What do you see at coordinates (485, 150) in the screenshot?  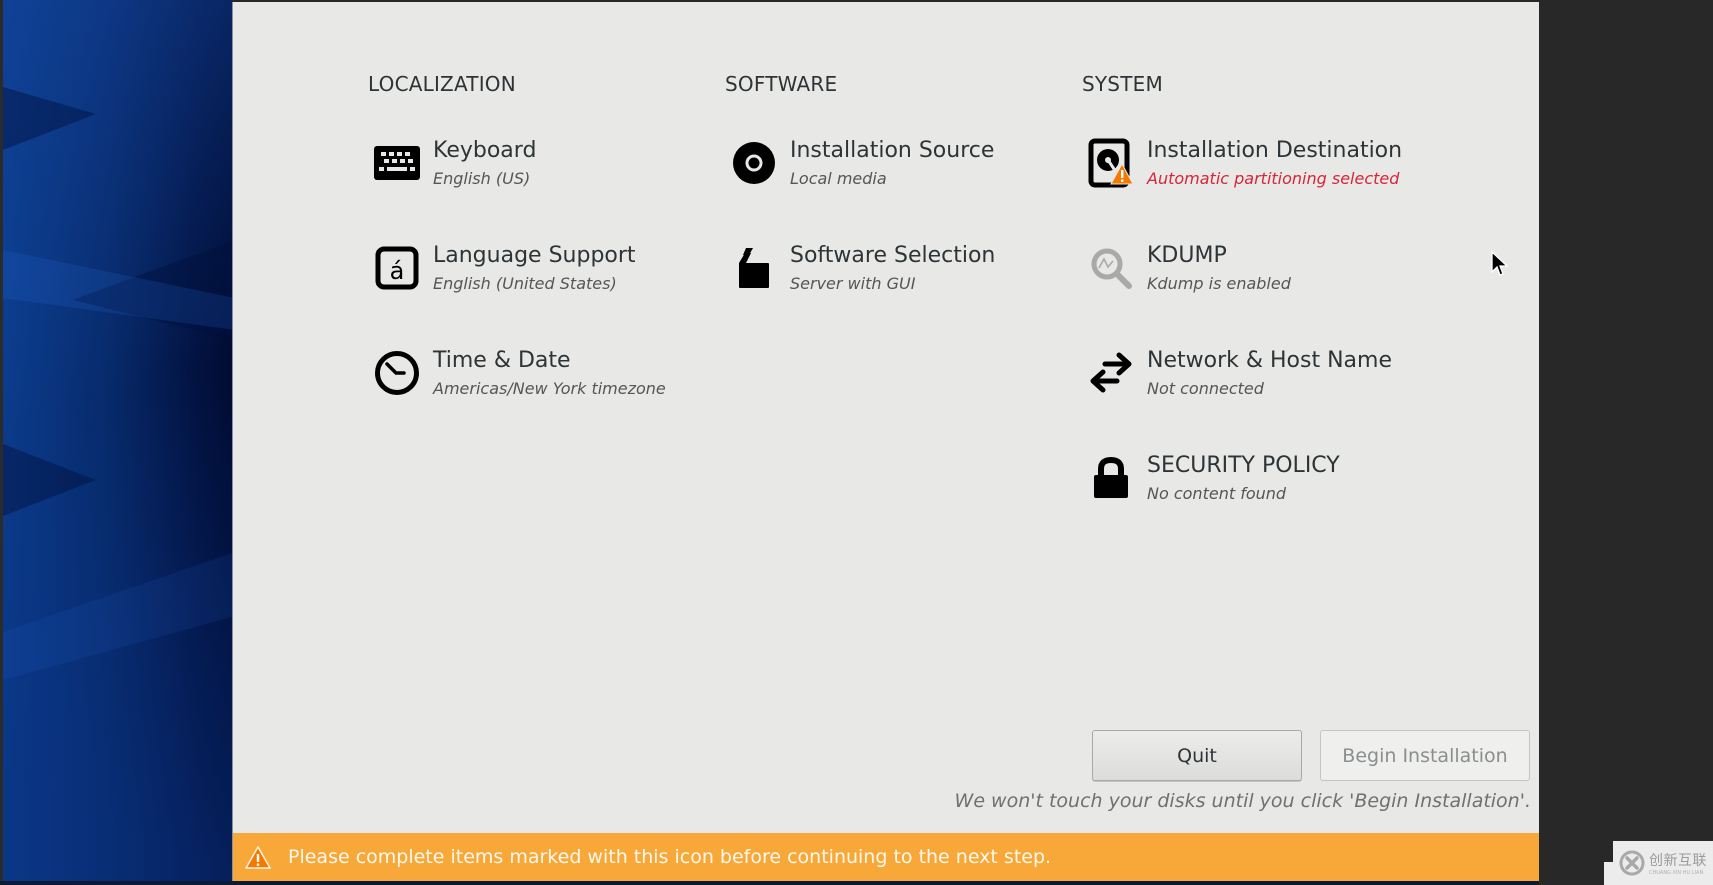 I see `spoke-title: Keyboard` at bounding box center [485, 150].